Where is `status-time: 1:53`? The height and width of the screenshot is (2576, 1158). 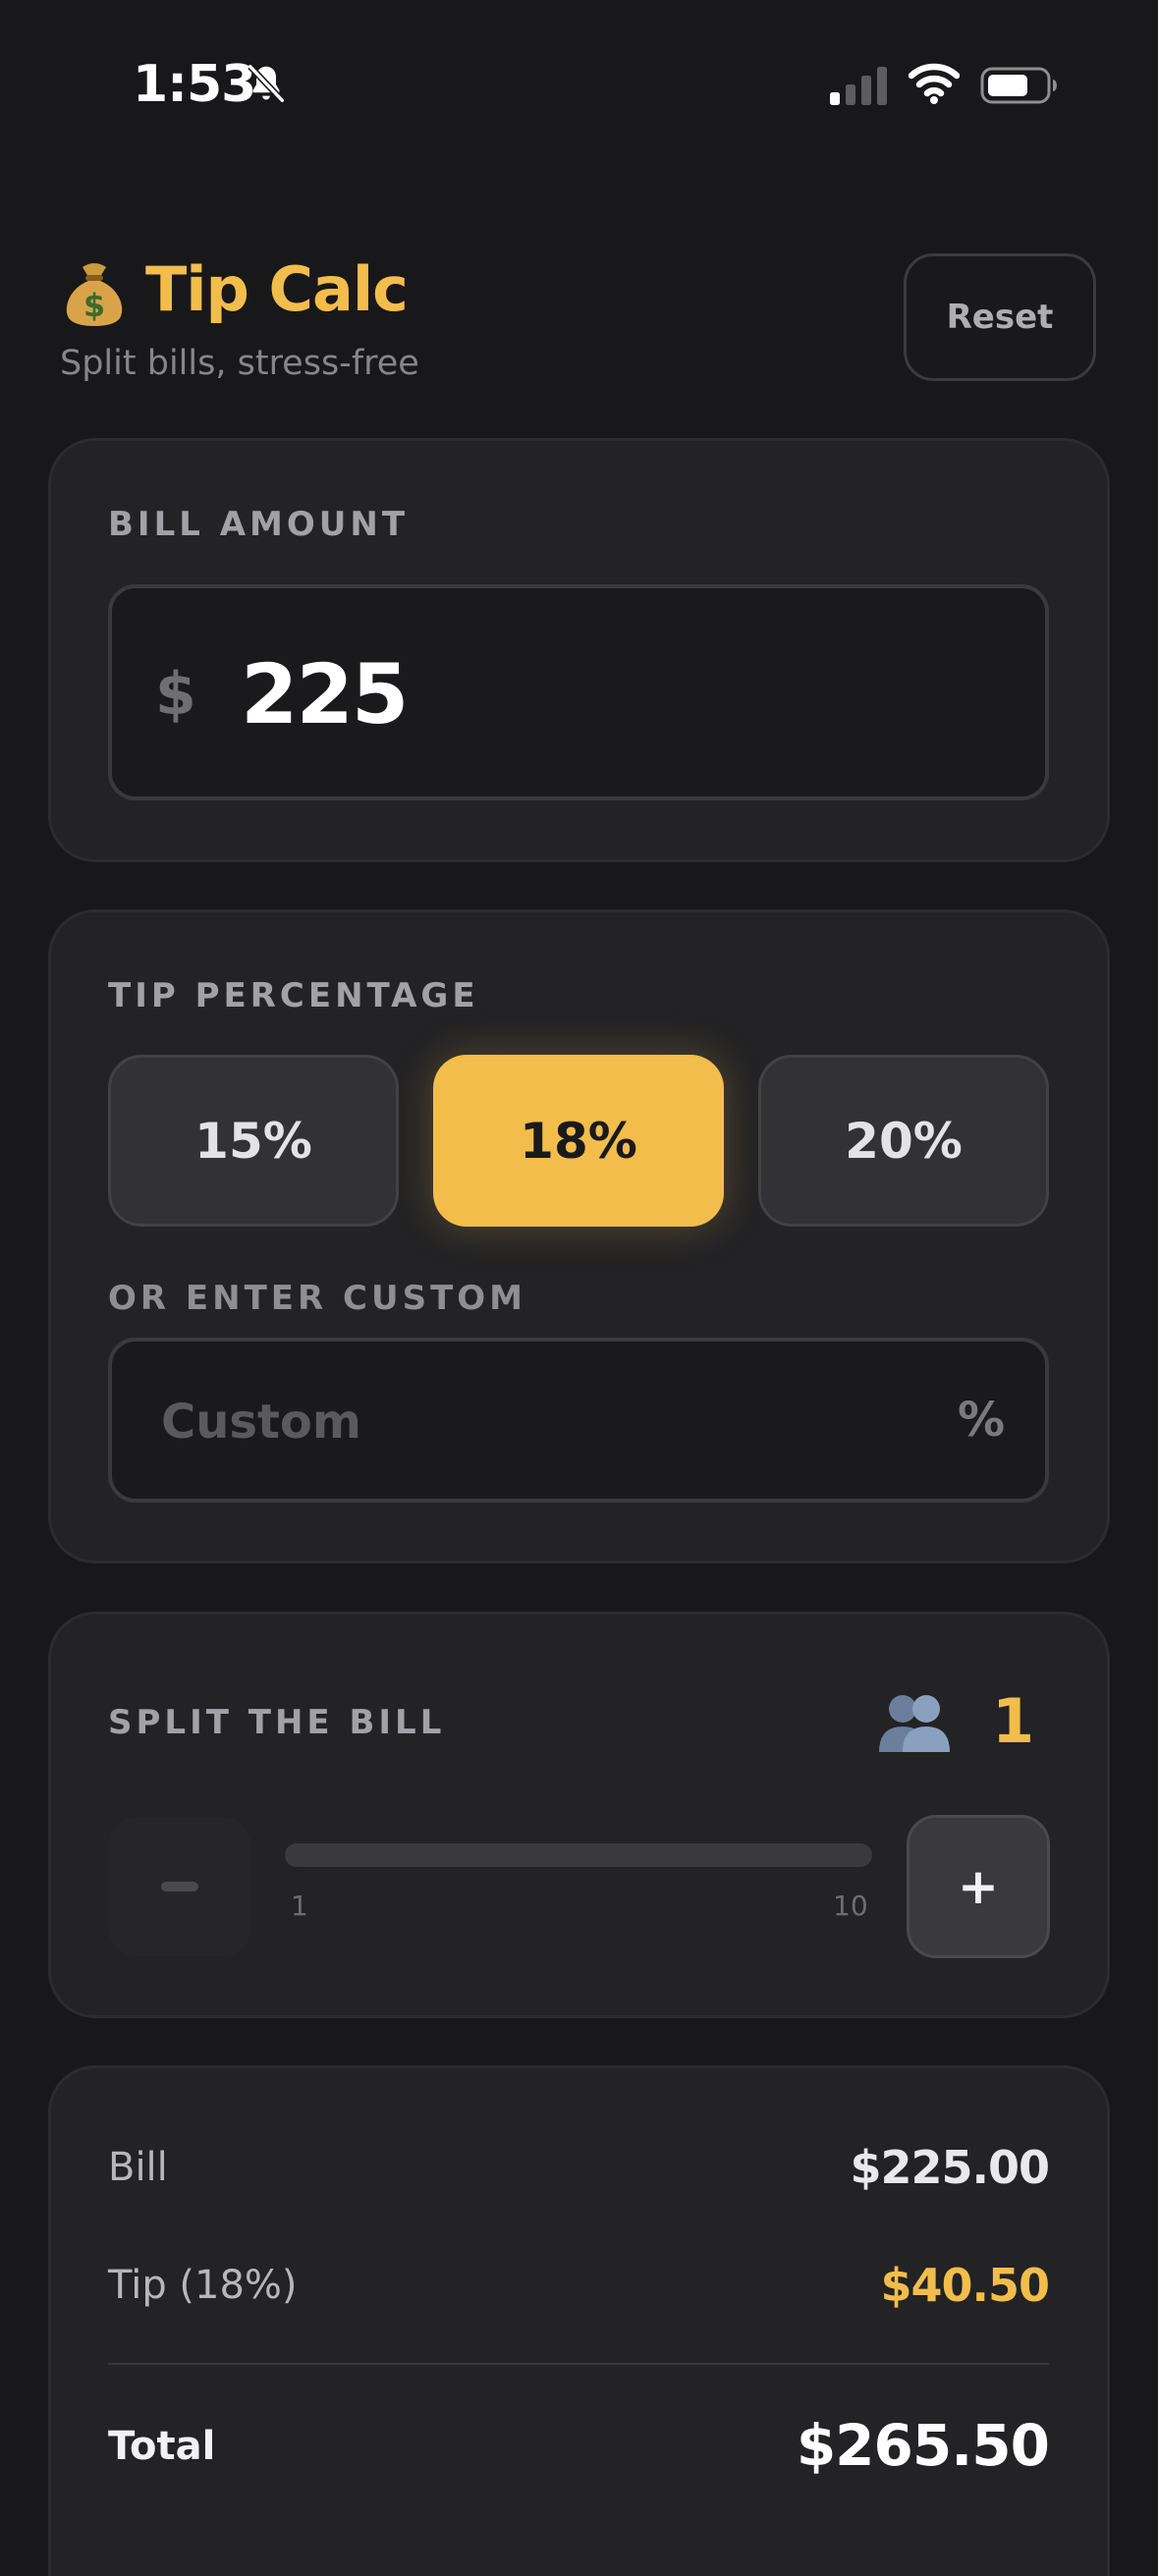
status-time: 1:53 is located at coordinates (194, 84).